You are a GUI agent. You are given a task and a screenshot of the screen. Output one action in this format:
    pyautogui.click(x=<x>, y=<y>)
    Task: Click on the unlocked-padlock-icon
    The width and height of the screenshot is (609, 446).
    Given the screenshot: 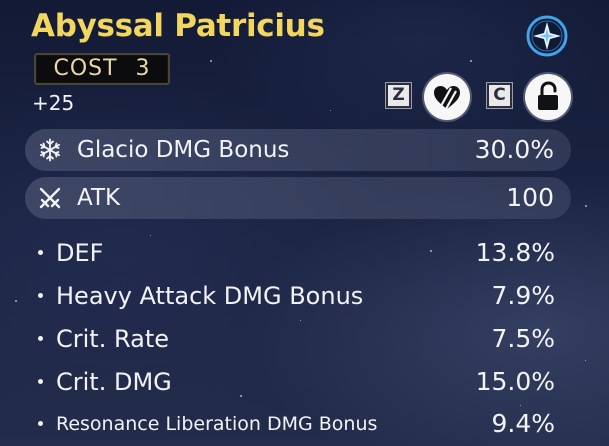 What is the action you would take?
    pyautogui.click(x=548, y=95)
    